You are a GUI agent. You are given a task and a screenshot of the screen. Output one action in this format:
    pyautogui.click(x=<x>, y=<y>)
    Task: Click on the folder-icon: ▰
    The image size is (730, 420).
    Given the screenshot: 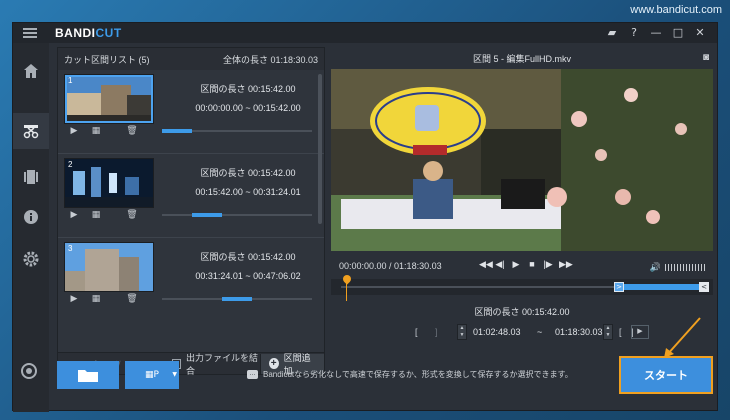 What is the action you would take?
    pyautogui.click(x=612, y=33)
    